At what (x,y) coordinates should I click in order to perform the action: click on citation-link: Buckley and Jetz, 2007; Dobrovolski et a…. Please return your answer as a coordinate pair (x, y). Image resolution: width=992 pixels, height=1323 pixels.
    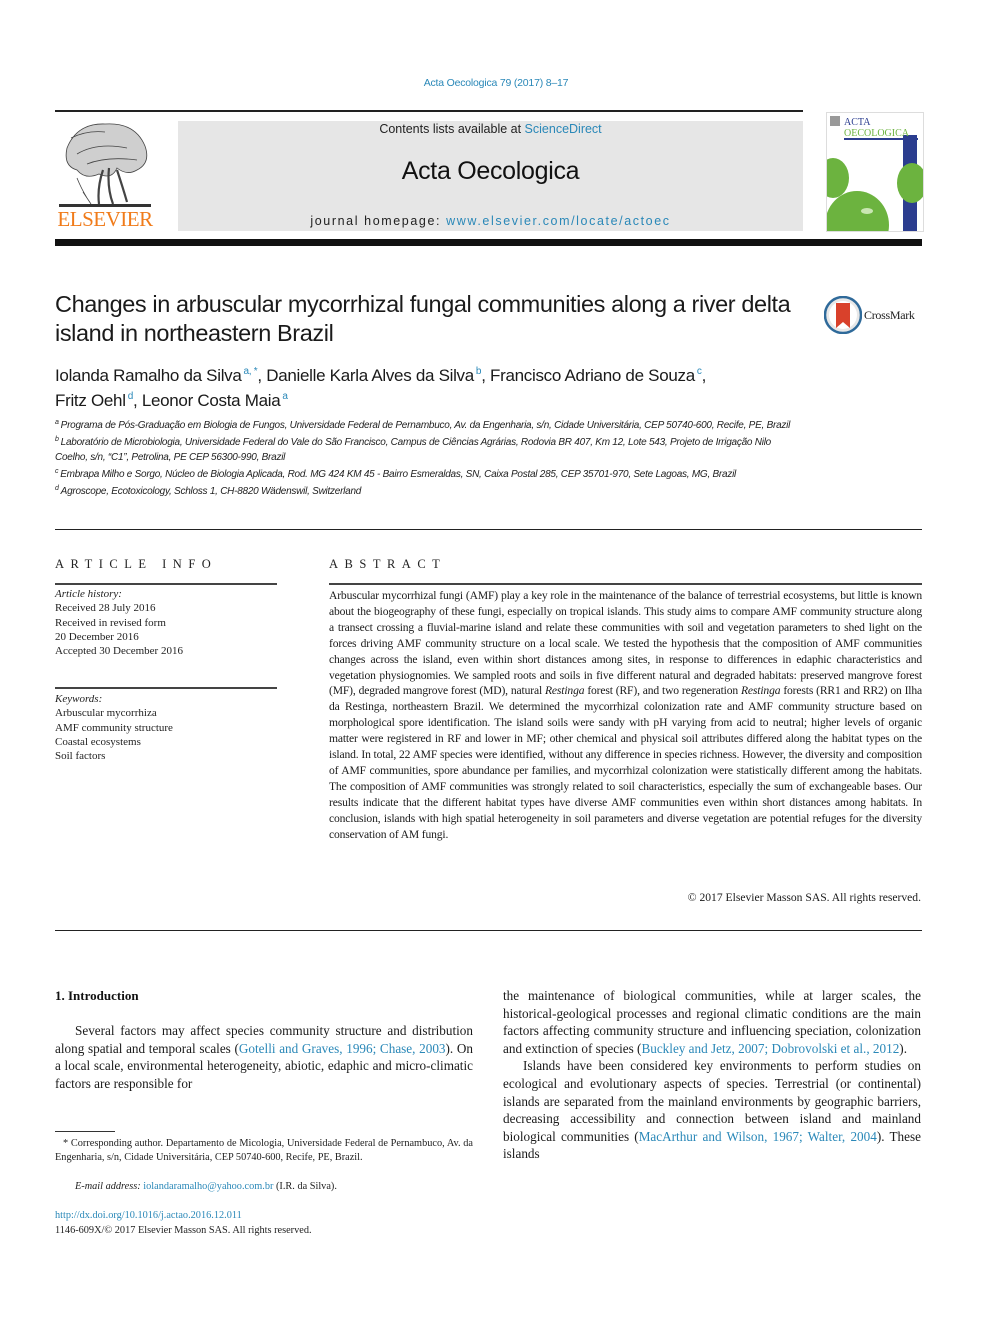
    Looking at the image, I should click on (770, 1048).